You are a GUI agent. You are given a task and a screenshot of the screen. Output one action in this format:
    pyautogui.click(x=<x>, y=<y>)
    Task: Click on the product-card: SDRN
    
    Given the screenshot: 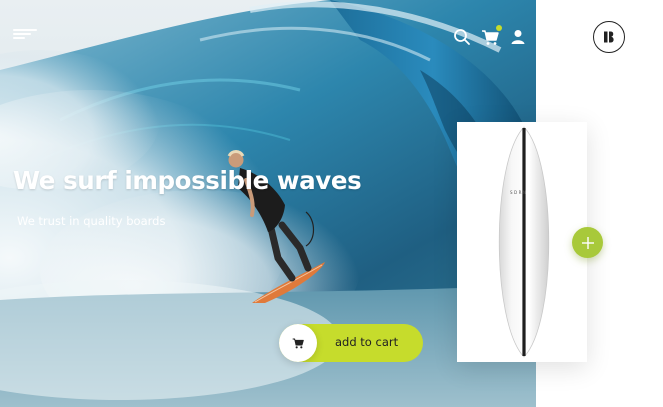 What is the action you would take?
    pyautogui.click(x=522, y=242)
    